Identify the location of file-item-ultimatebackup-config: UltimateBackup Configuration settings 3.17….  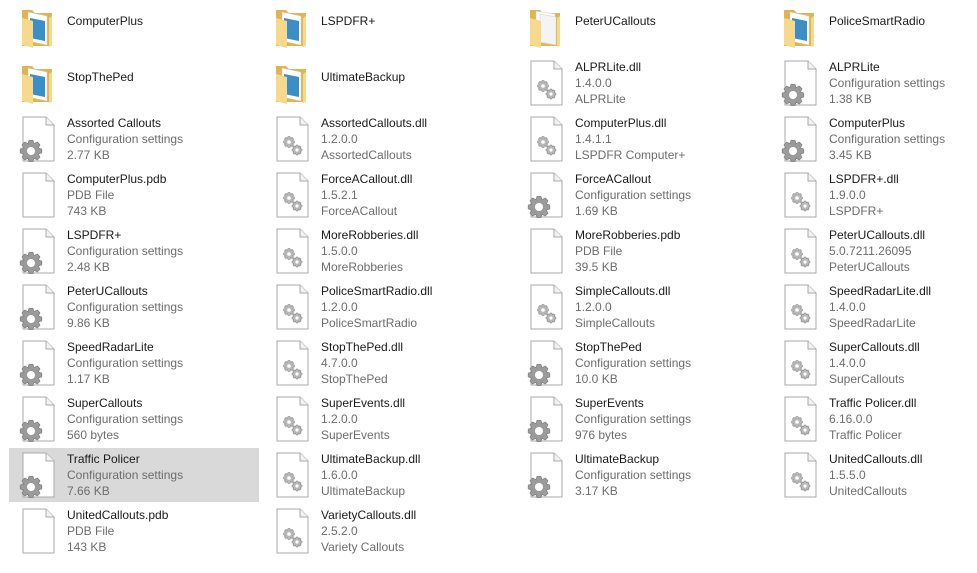
(642, 475).